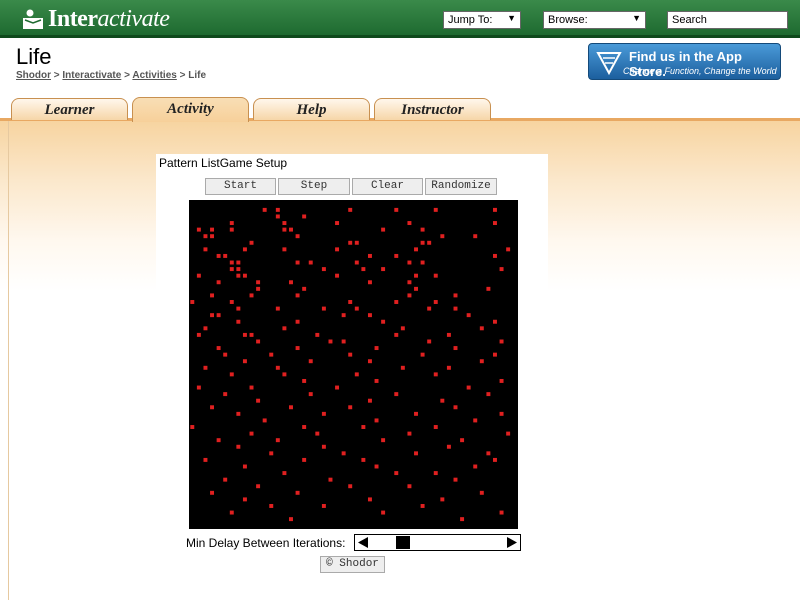  I want to click on browse-select: Browse: ▼, so click(594, 20).